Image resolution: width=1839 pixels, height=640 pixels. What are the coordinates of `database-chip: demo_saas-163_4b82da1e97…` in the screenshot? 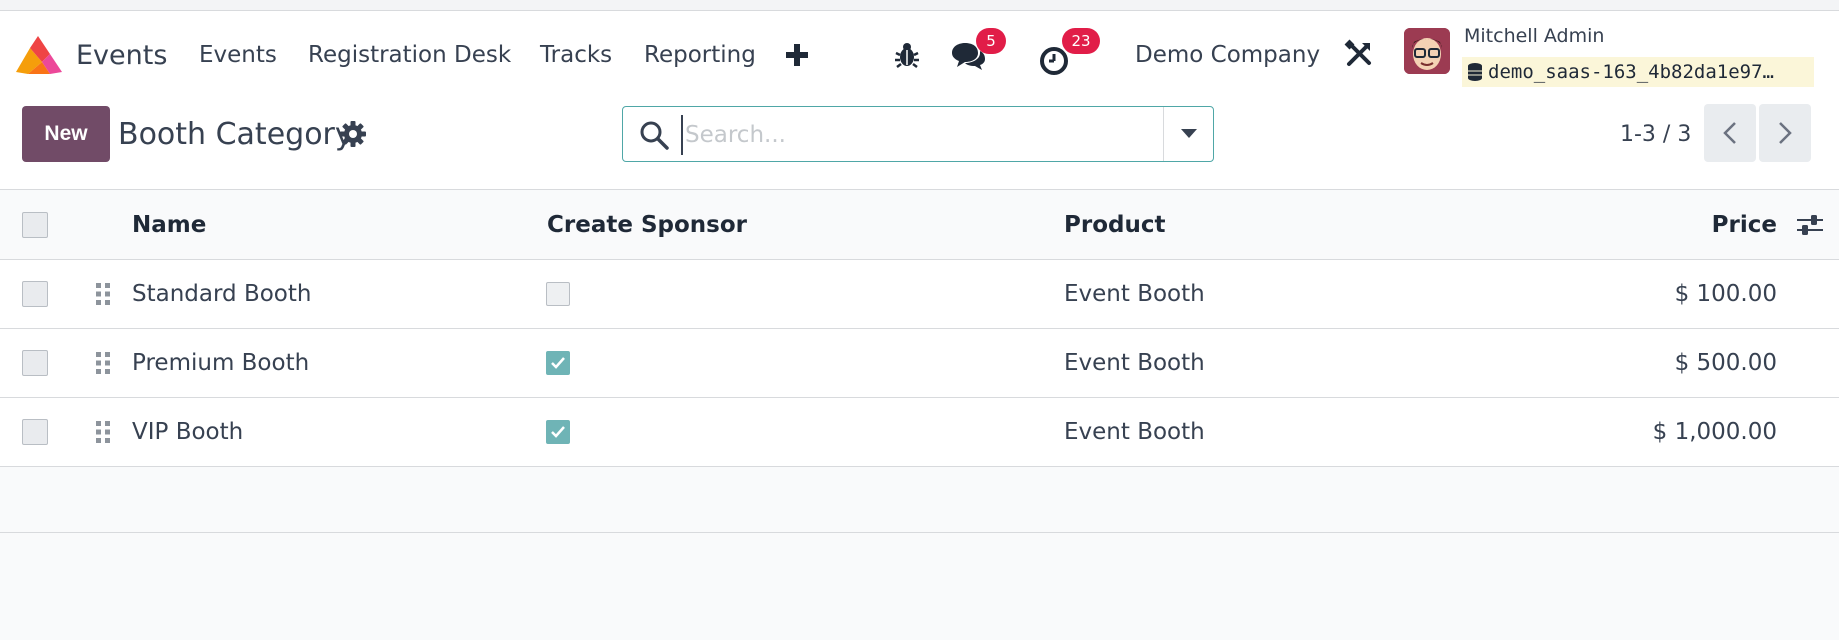 It's located at (1638, 72).